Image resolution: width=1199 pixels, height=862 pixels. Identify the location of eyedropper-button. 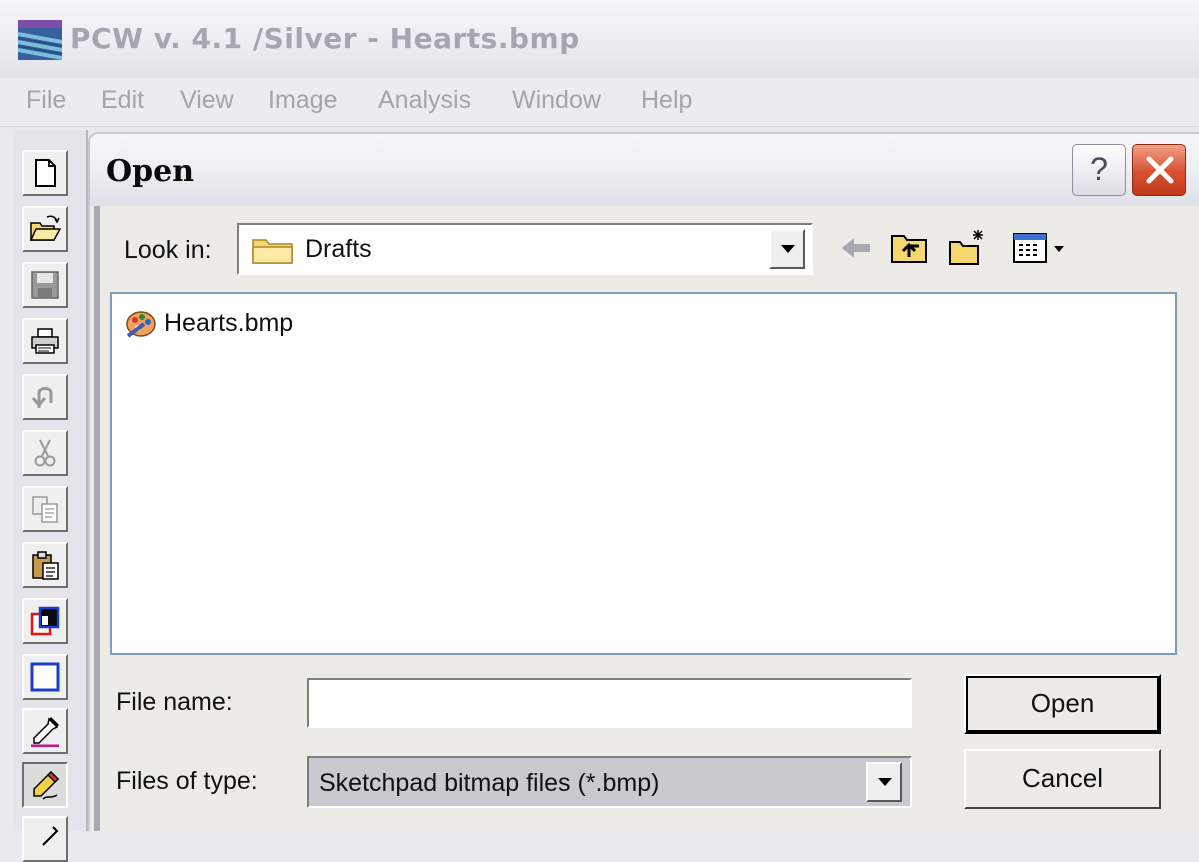
(45, 731).